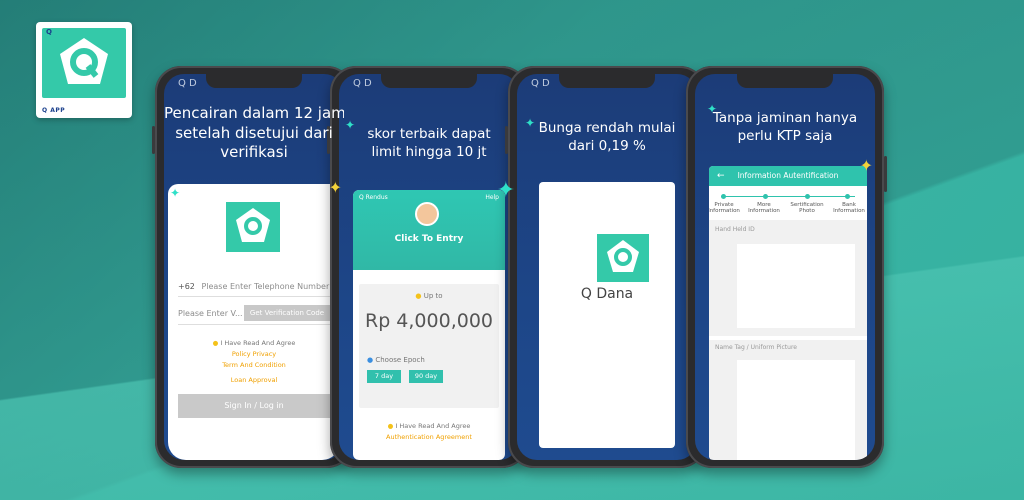 The image size is (1024, 500). I want to click on step-label: More Information, so click(764, 208).